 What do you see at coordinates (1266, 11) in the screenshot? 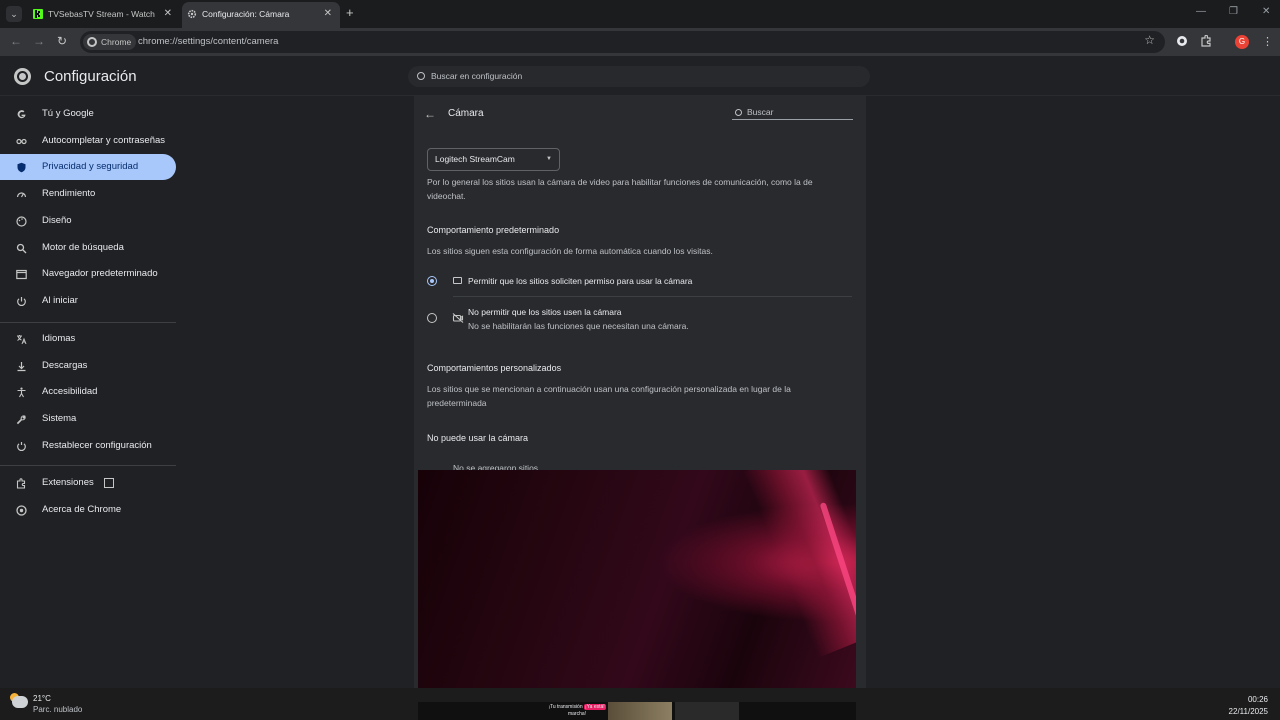
I see `close-window-icon: ✕` at bounding box center [1266, 11].